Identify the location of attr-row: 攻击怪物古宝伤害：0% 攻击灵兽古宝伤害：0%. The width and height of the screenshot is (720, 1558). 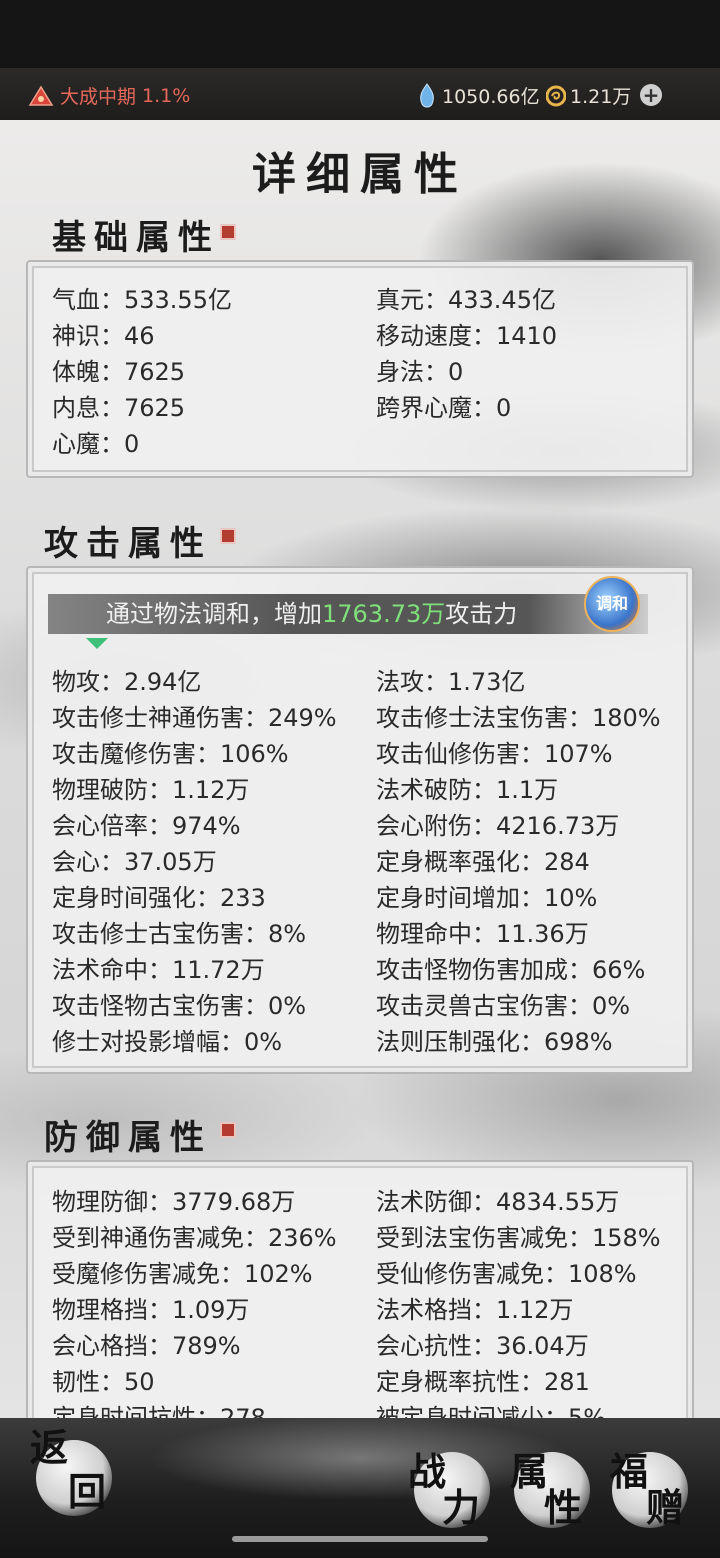
(367, 1004).